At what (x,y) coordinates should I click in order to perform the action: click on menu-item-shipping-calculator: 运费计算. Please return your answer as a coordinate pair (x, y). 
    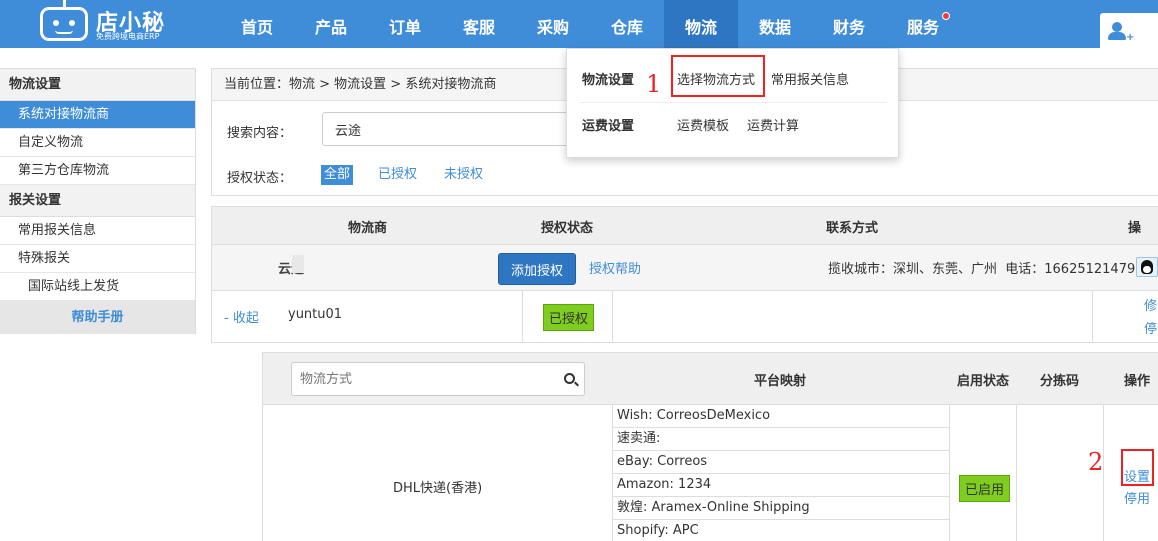
    Looking at the image, I should click on (773, 124).